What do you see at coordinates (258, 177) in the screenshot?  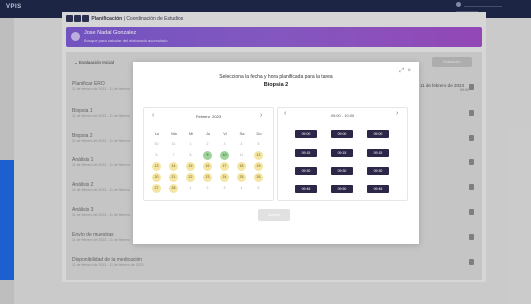 I see `calendar-day: 26` at bounding box center [258, 177].